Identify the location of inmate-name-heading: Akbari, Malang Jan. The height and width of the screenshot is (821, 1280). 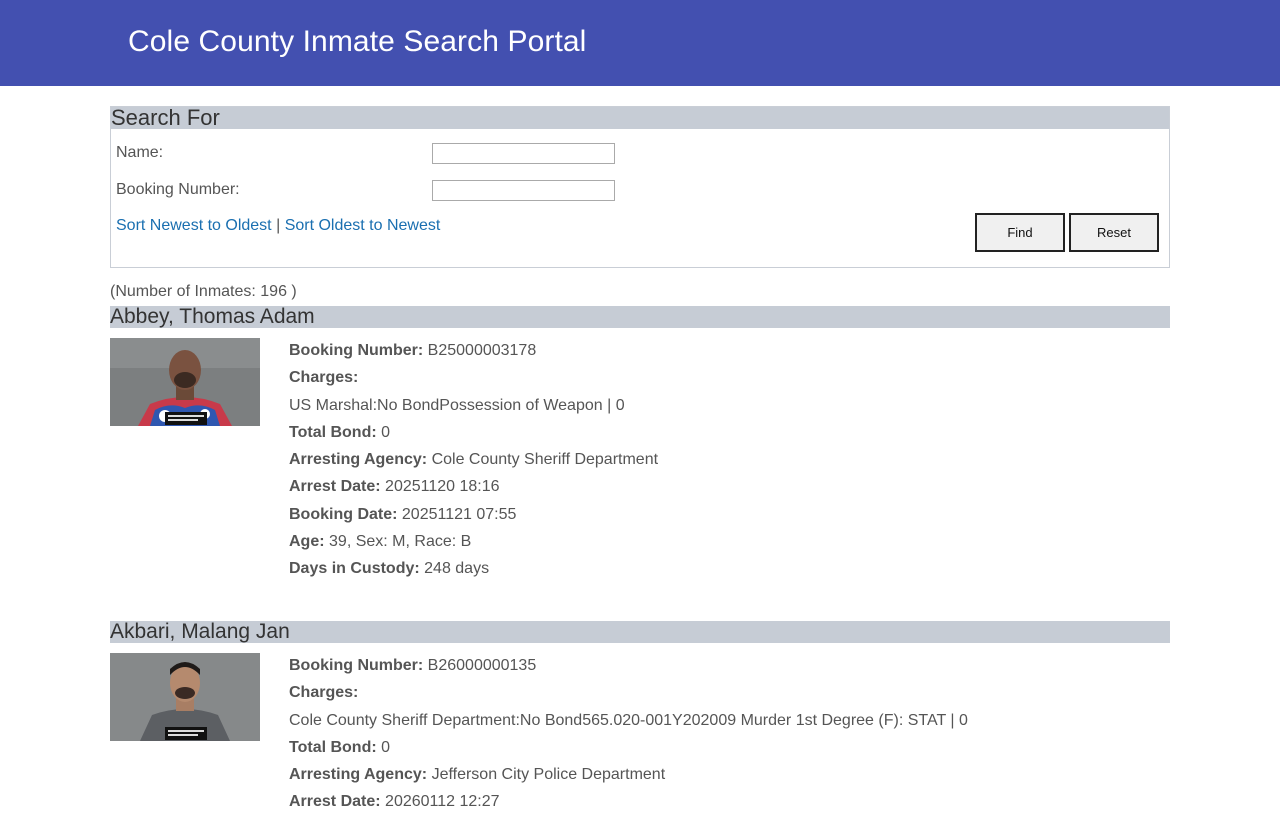
(640, 631).